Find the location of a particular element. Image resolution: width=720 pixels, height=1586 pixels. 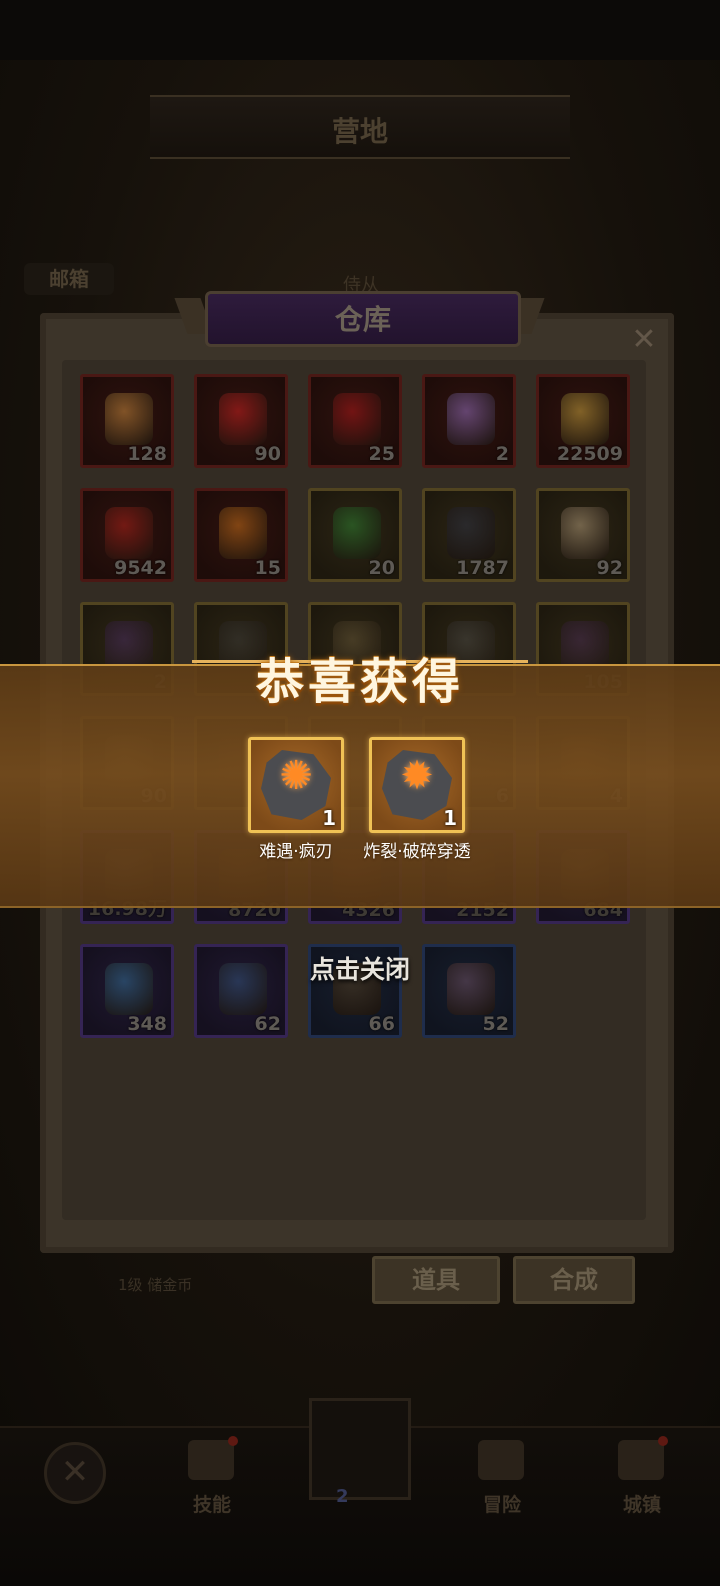

nav-center-frame is located at coordinates (360, 1449).